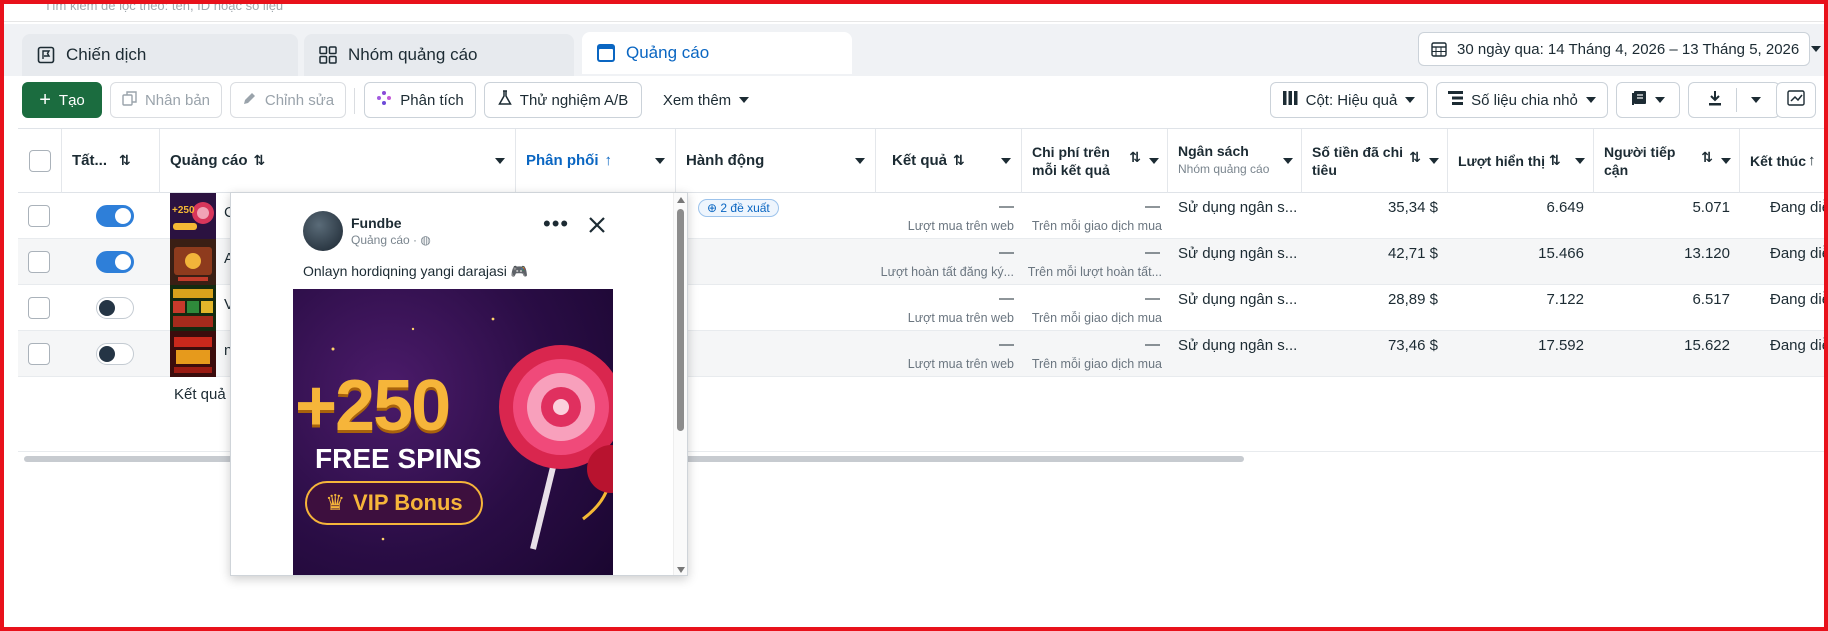 The image size is (1828, 631). I want to click on creative-headline: +250, so click(373, 406).